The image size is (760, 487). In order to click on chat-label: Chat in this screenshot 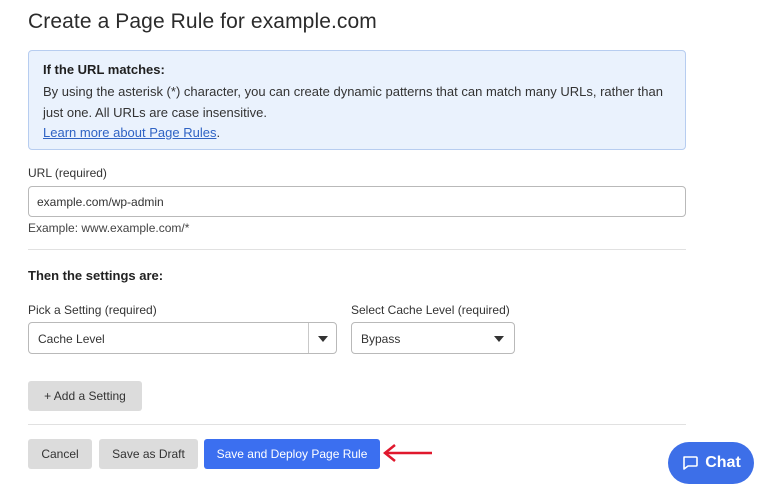, I will do `click(723, 462)`.